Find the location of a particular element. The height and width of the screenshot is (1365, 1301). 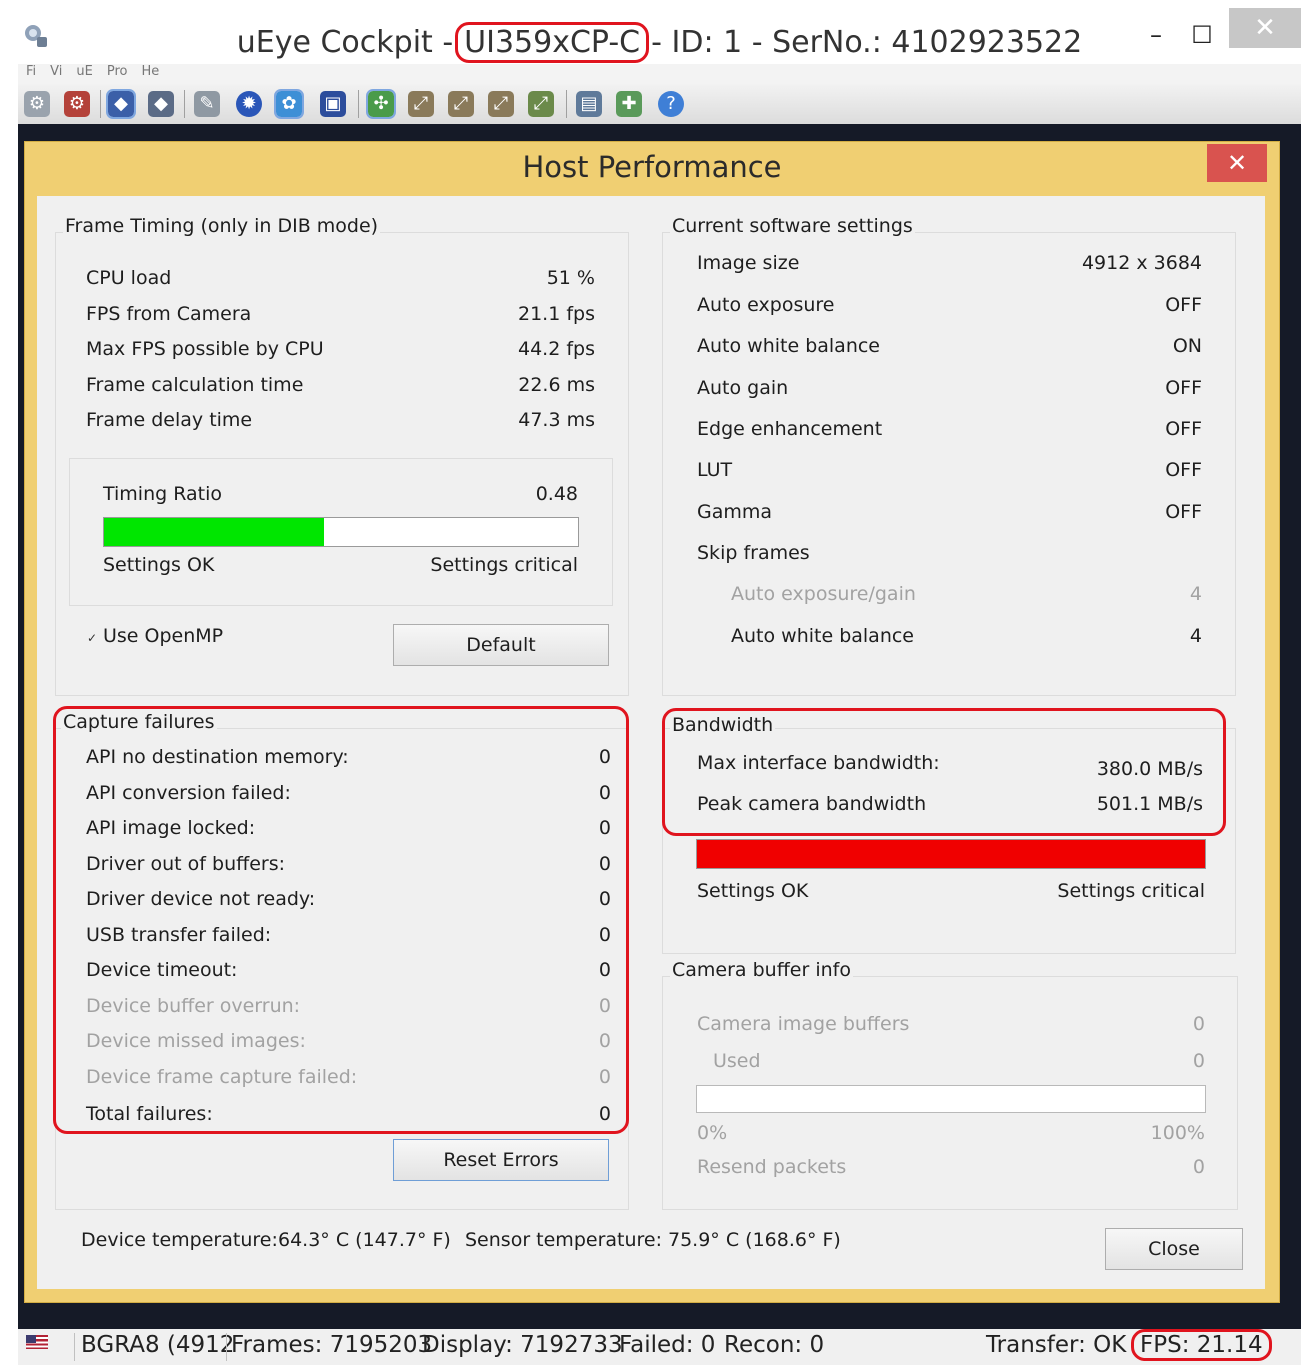

bandwidth-critical-label: Settings critical is located at coordinates (1131, 891).